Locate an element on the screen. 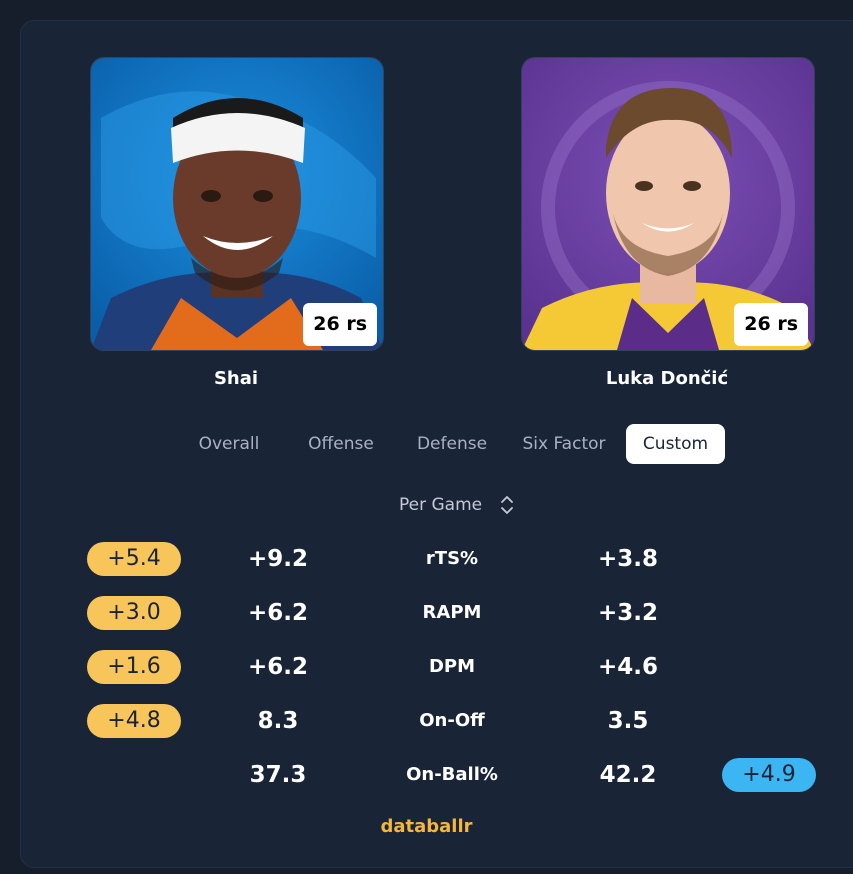 The width and height of the screenshot is (853, 874). player2-stat-value: +3.8 is located at coordinates (627, 559).